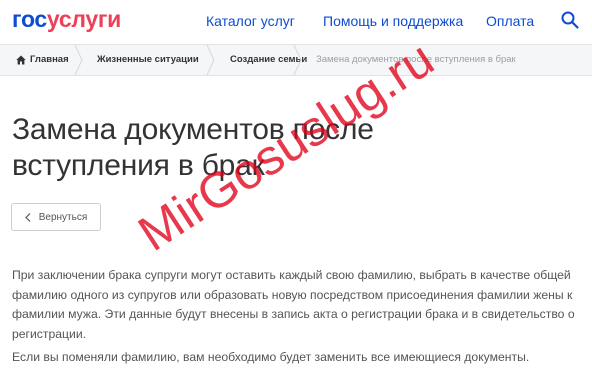  Describe the element at coordinates (21, 60) in the screenshot. I see `home-icon` at that location.